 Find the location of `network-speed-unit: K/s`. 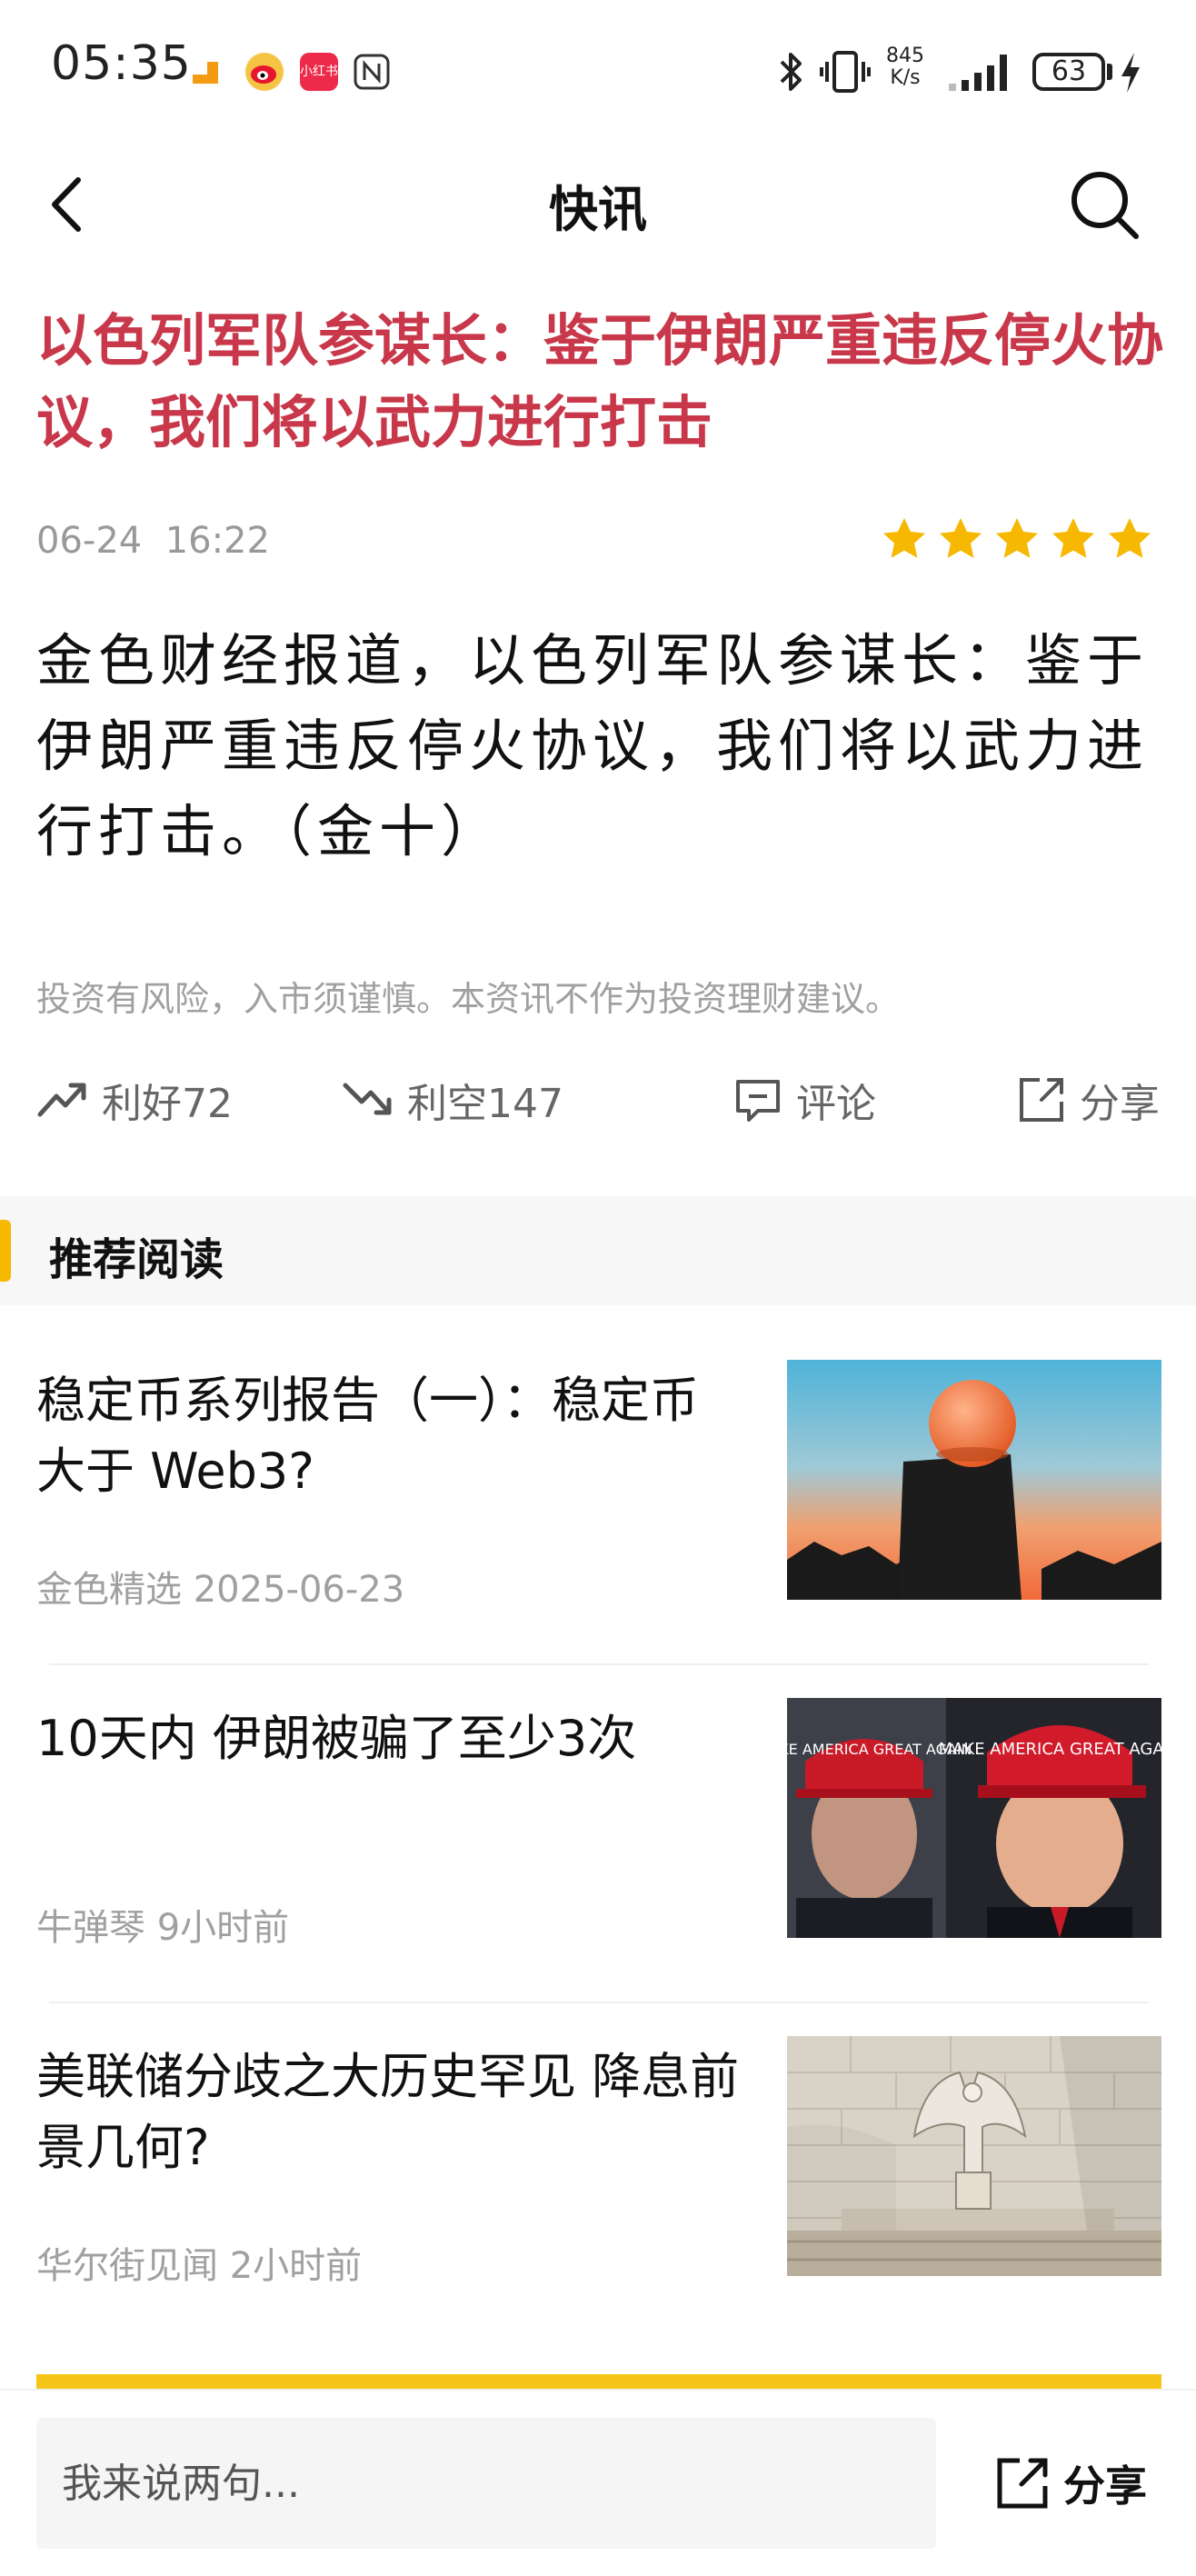

network-speed-unit: K/s is located at coordinates (905, 77).